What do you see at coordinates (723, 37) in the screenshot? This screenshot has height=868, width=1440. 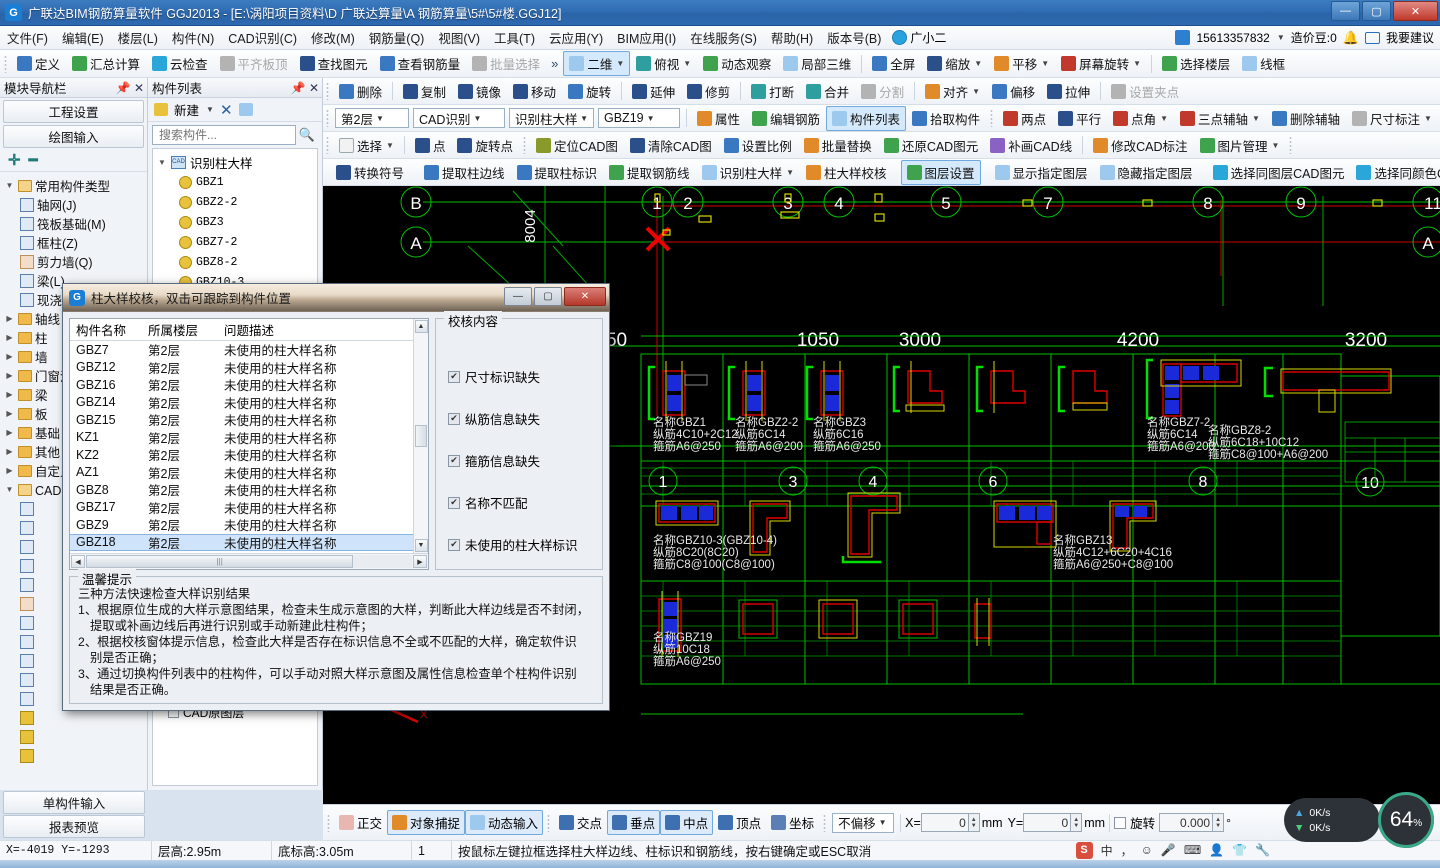 I see `menu-item-online-service: 在线服务(S)` at bounding box center [723, 37].